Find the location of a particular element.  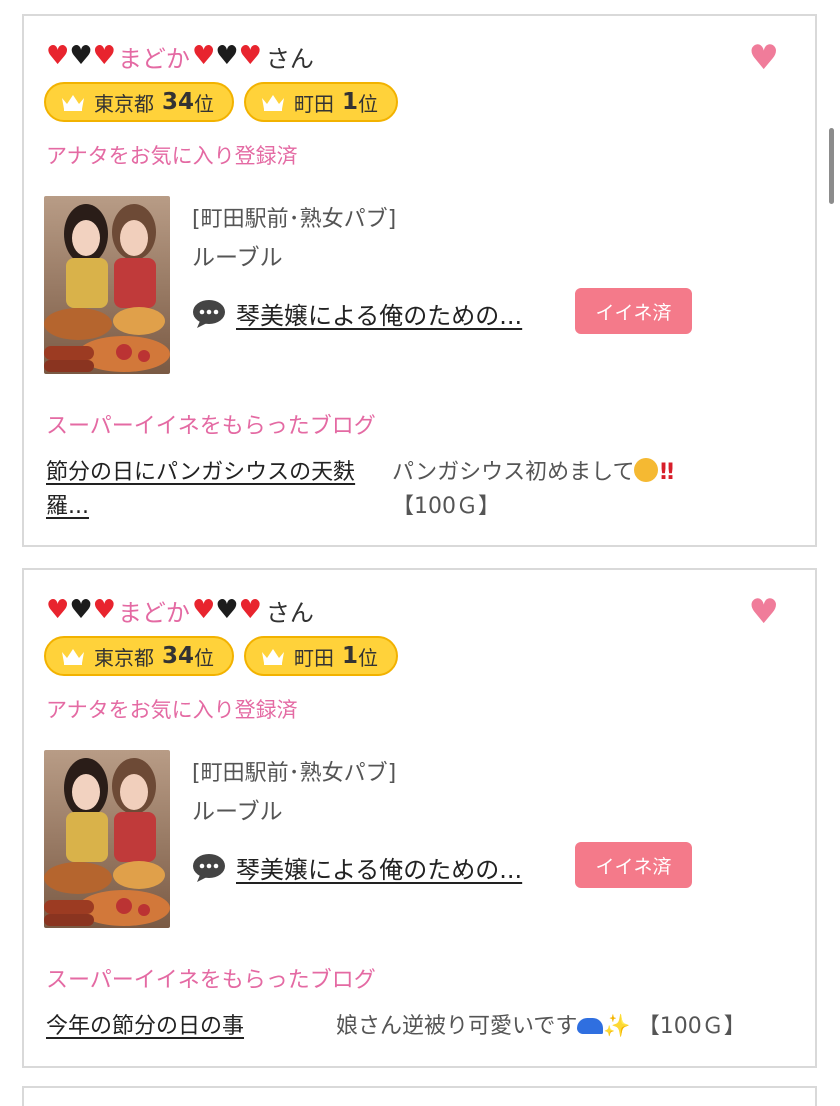

cap-emoji-icon is located at coordinates (590, 1026).